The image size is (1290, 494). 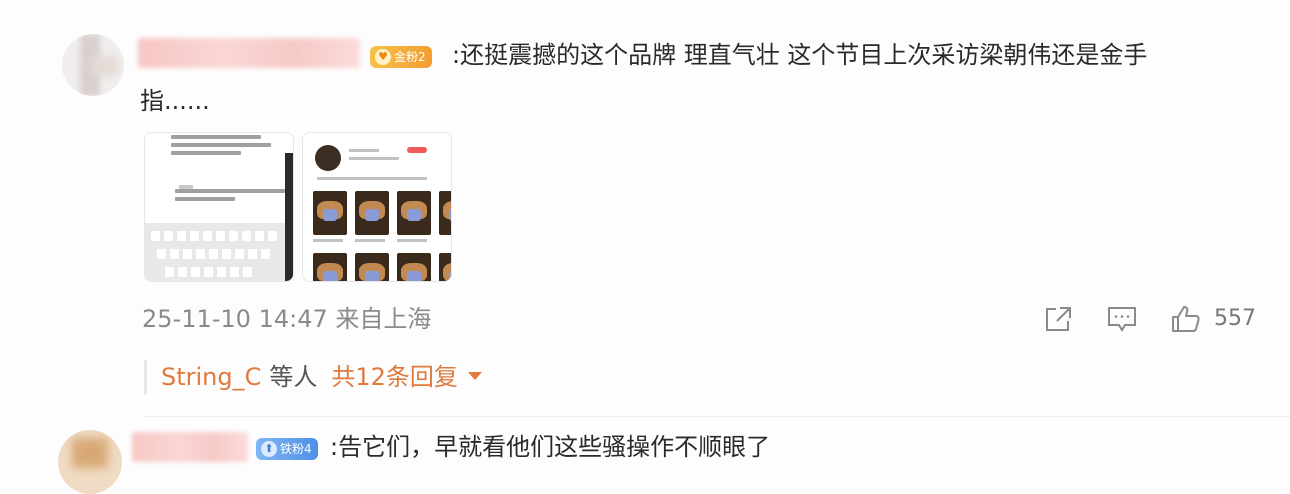 I want to click on like-count: 557, so click(x=1235, y=318).